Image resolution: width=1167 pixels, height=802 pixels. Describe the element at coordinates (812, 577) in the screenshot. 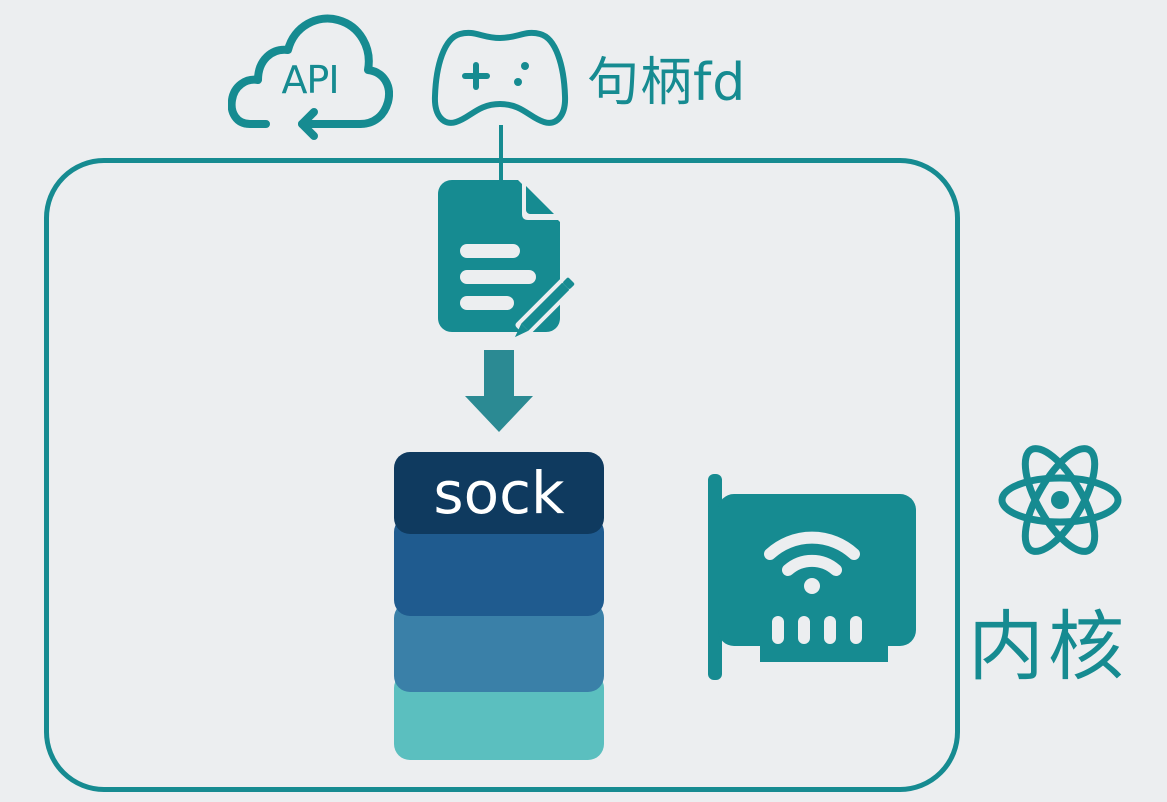

I see `network-card-wifi-icon` at that location.